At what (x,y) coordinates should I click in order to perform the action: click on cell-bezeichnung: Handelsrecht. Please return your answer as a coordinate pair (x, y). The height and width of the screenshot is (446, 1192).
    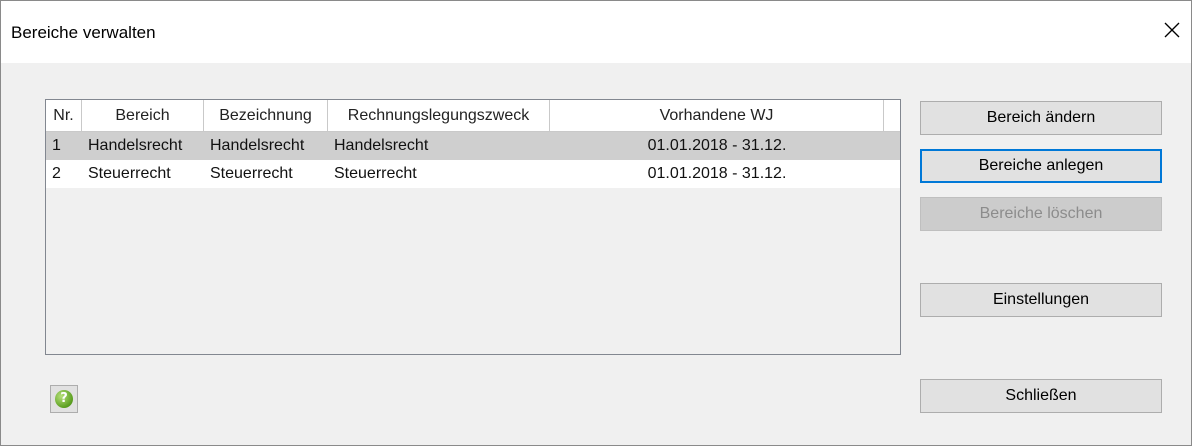
    Looking at the image, I should click on (257, 145).